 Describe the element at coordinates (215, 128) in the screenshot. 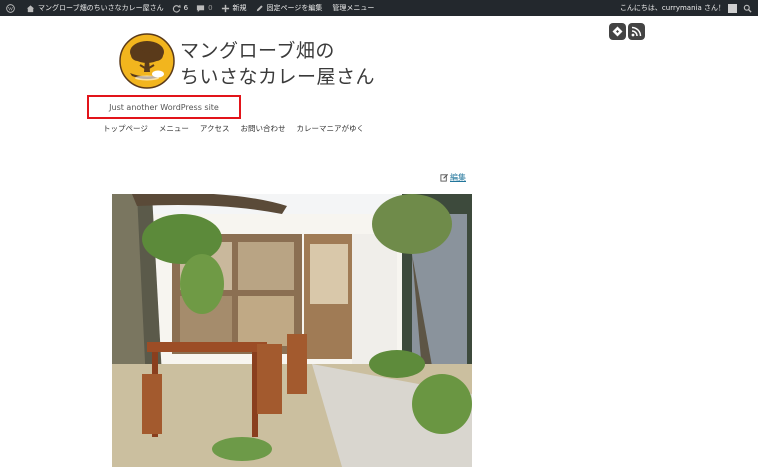

I see `nav-item-access: アクセス` at that location.